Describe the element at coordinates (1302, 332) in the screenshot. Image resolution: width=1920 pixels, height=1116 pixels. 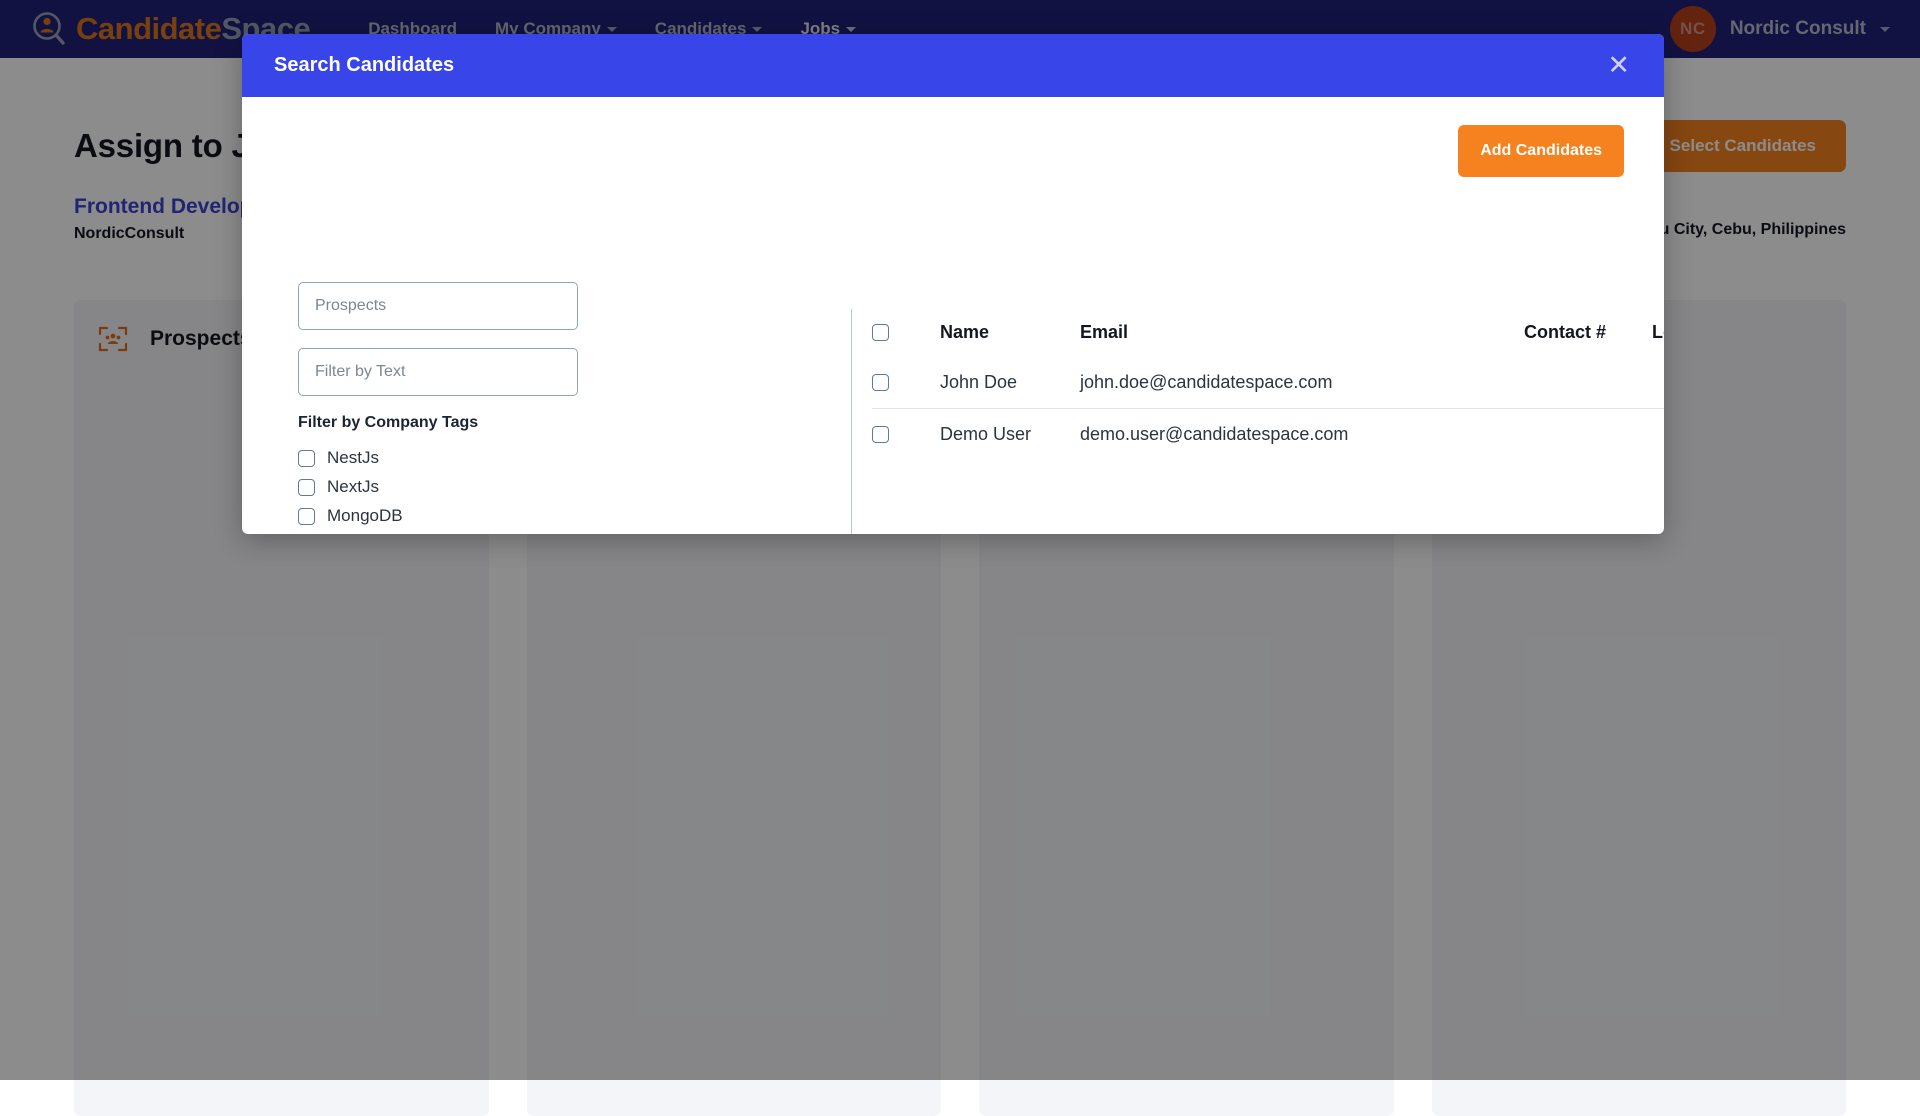
I see `column-header-email: Email` at that location.